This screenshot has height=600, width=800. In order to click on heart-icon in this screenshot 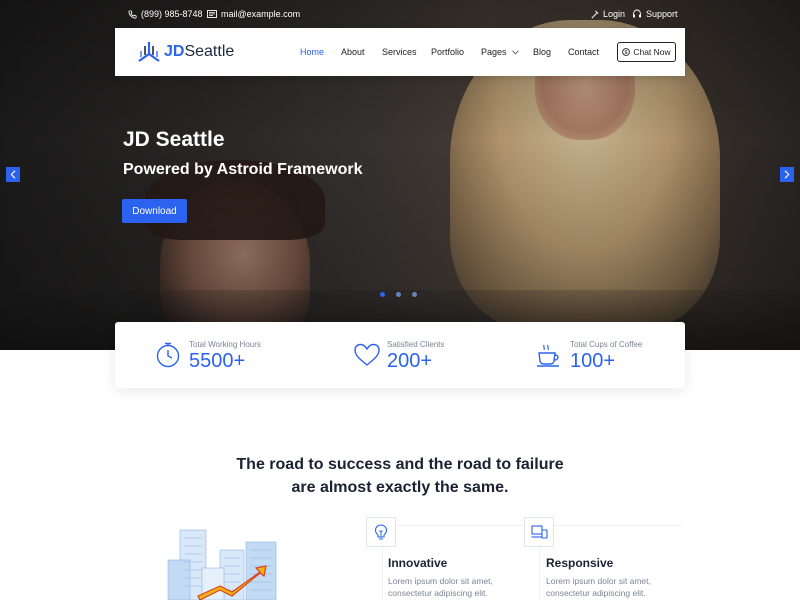, I will do `click(367, 354)`.